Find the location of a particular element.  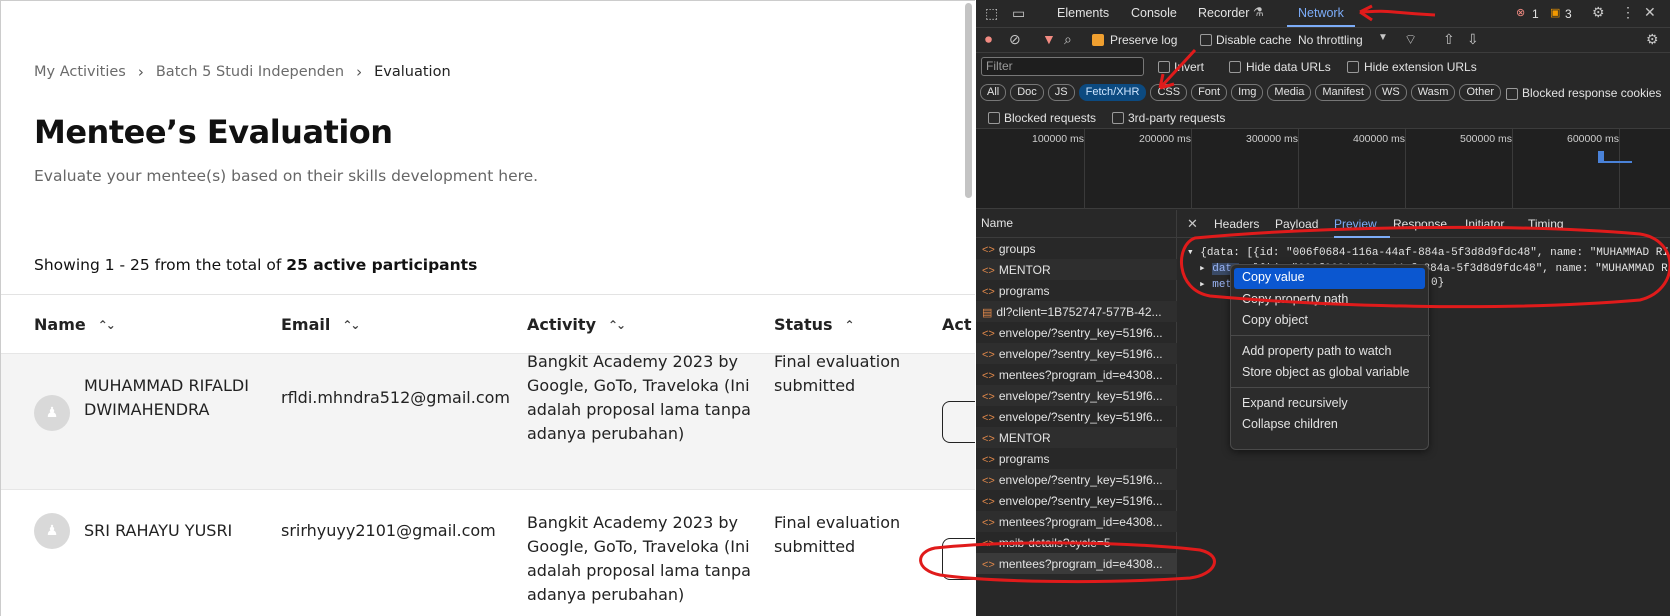

menu-item-copy-object: Copy object is located at coordinates (1275, 320).